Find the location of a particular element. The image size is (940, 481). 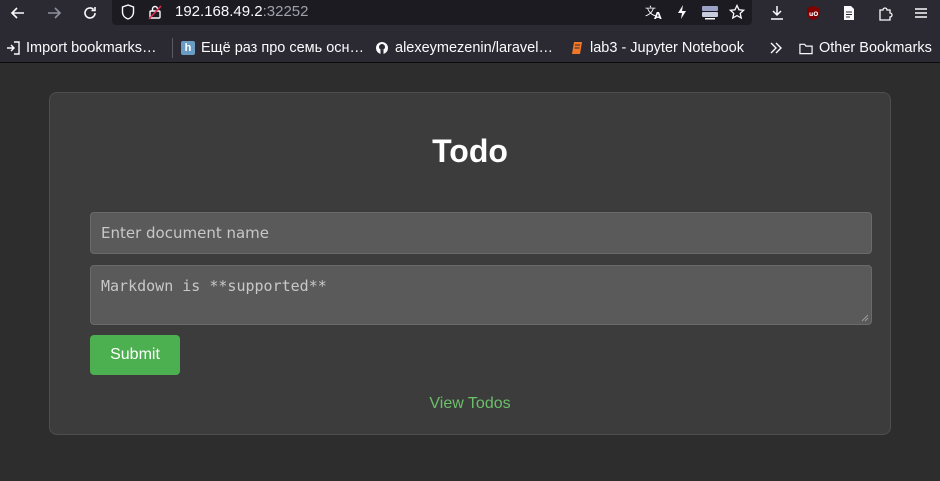

shield-icon is located at coordinates (128, 12).